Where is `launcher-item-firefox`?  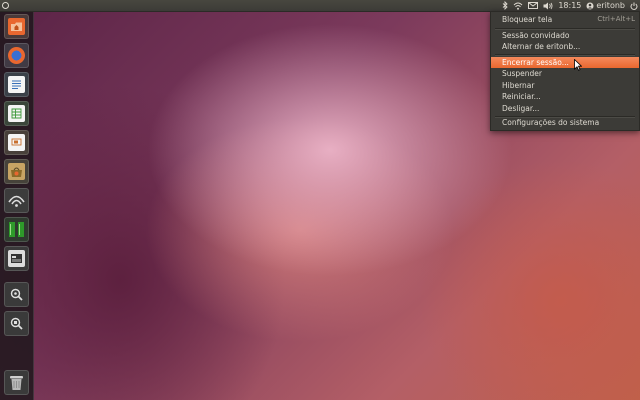 launcher-item-firefox is located at coordinates (16, 55).